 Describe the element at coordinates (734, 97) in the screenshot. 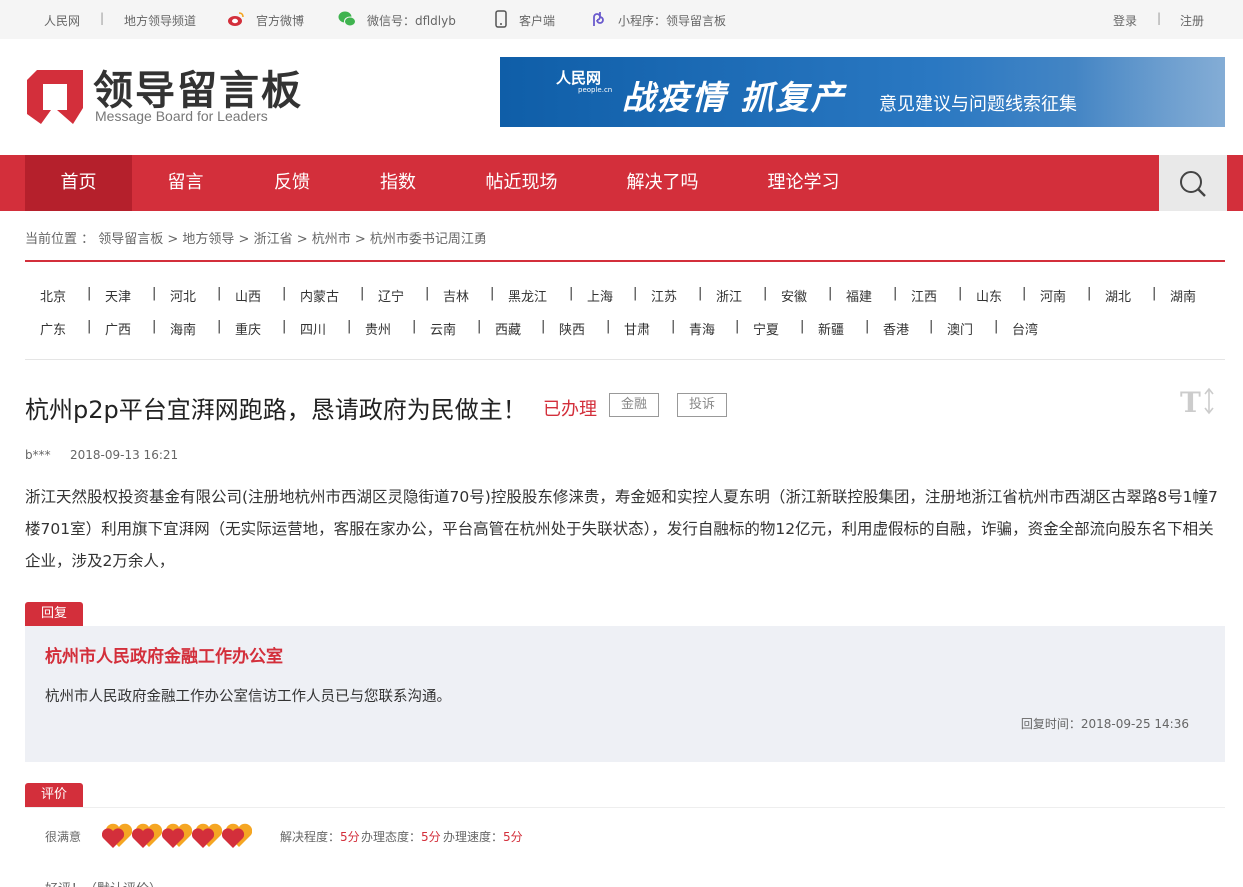

I see `banner-title: 战疫情 抓复产` at that location.